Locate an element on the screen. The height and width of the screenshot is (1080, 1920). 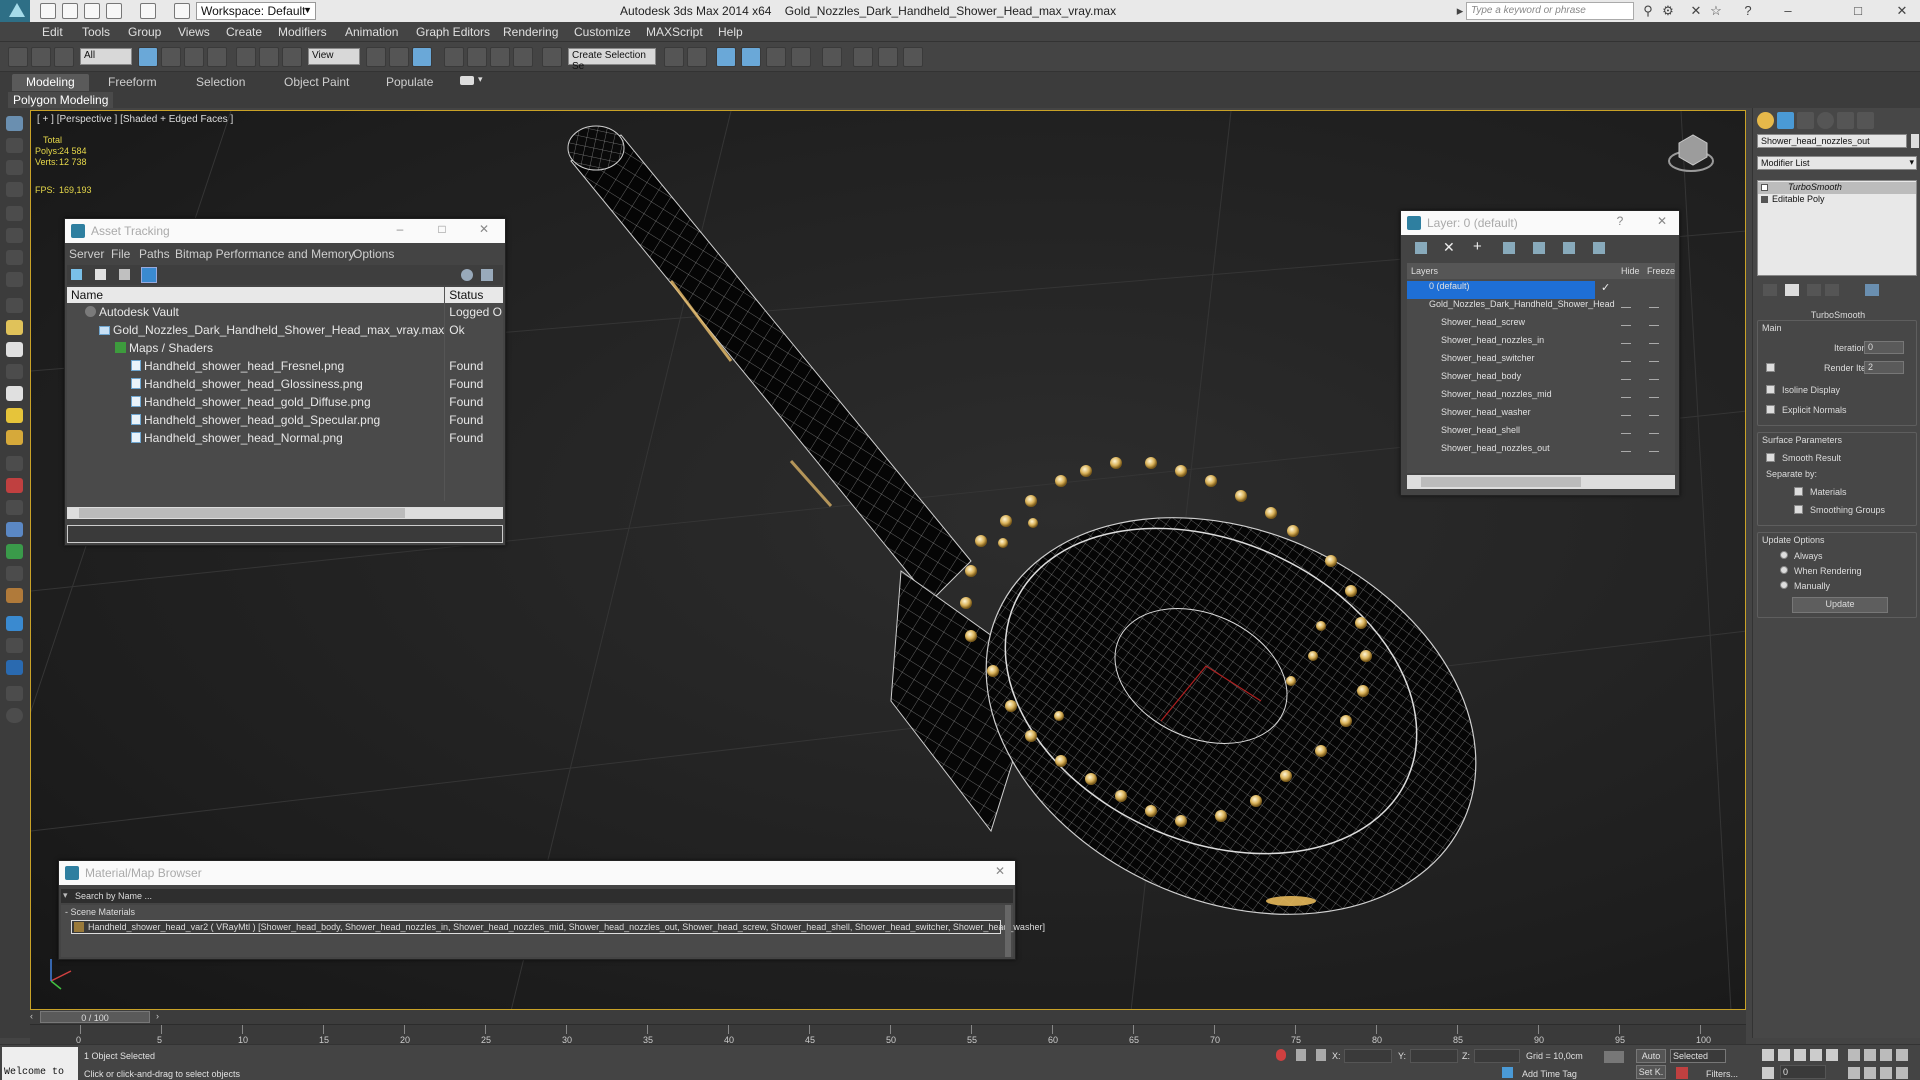
move-icon is located at coordinates (246, 57).